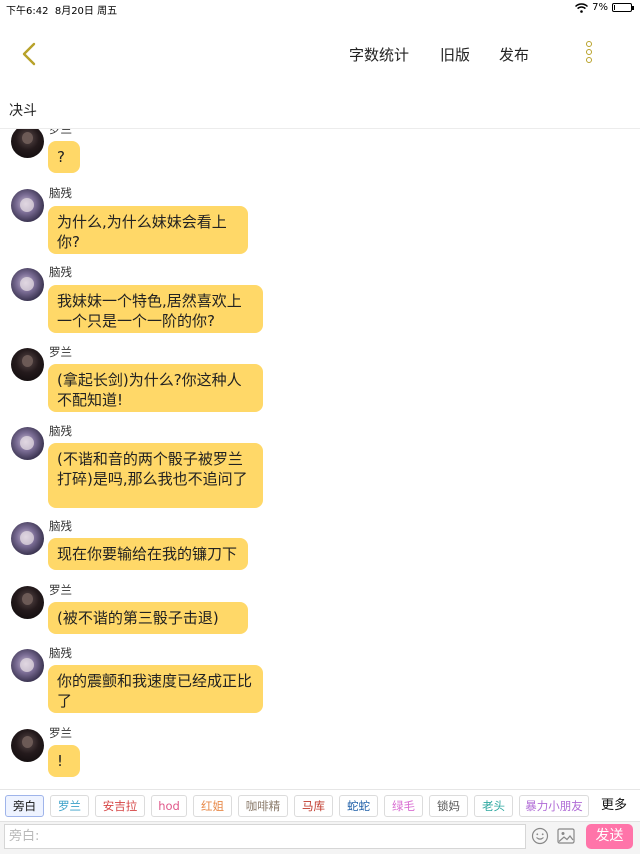 This screenshot has height=854, width=640. Describe the element at coordinates (86, 11) in the screenshot. I see `status-date: 8月20日 周五` at that location.